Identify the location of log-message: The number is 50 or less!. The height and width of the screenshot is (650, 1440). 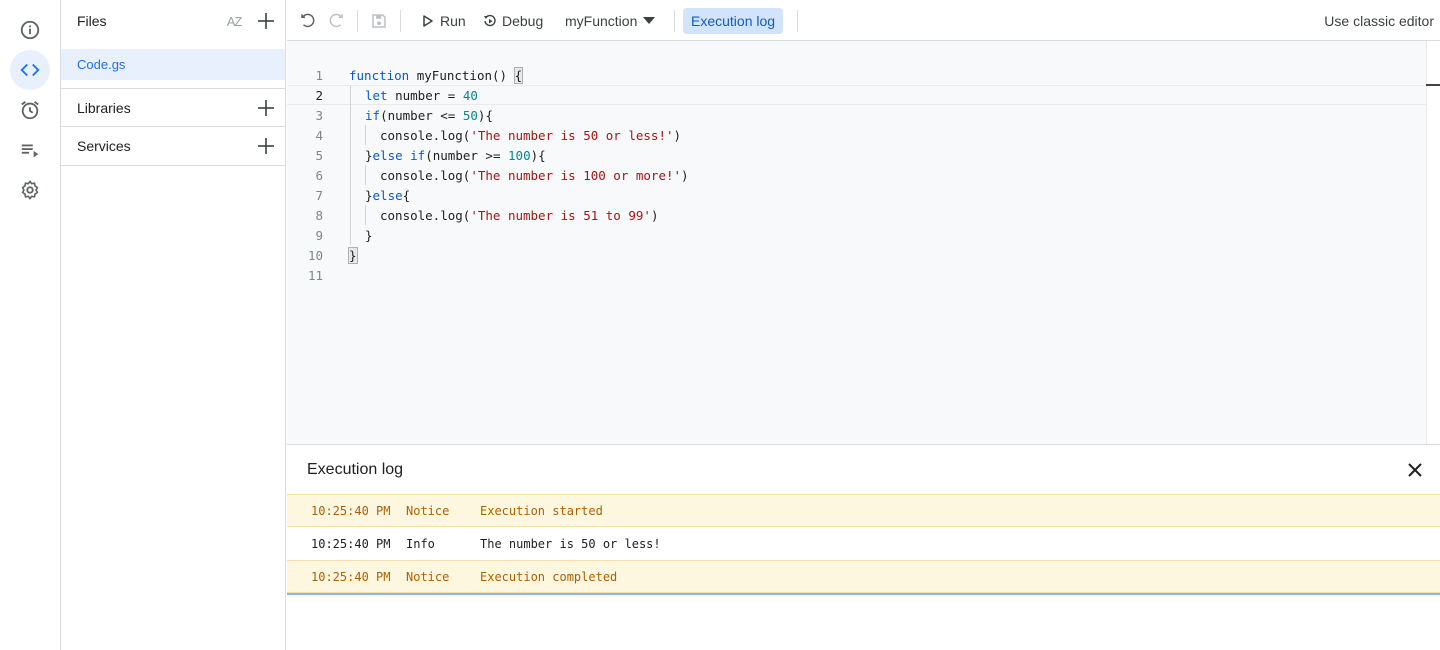
(570, 543).